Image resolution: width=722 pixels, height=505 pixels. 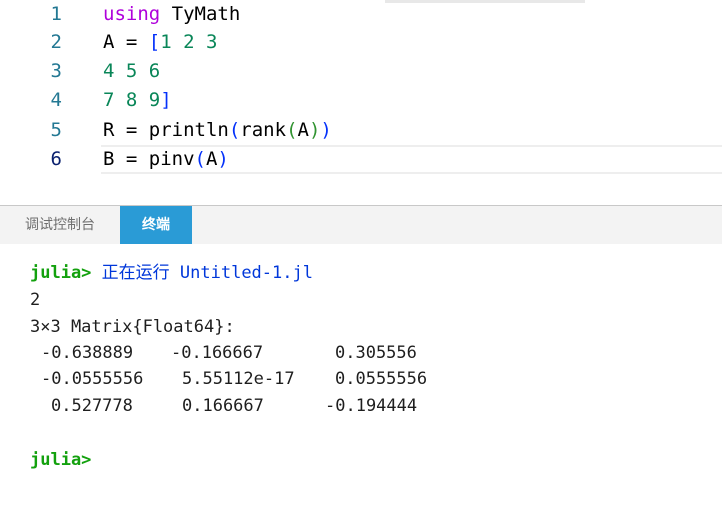 What do you see at coordinates (361, 71) in the screenshot?
I see `code-line: 3 4 5 6` at bounding box center [361, 71].